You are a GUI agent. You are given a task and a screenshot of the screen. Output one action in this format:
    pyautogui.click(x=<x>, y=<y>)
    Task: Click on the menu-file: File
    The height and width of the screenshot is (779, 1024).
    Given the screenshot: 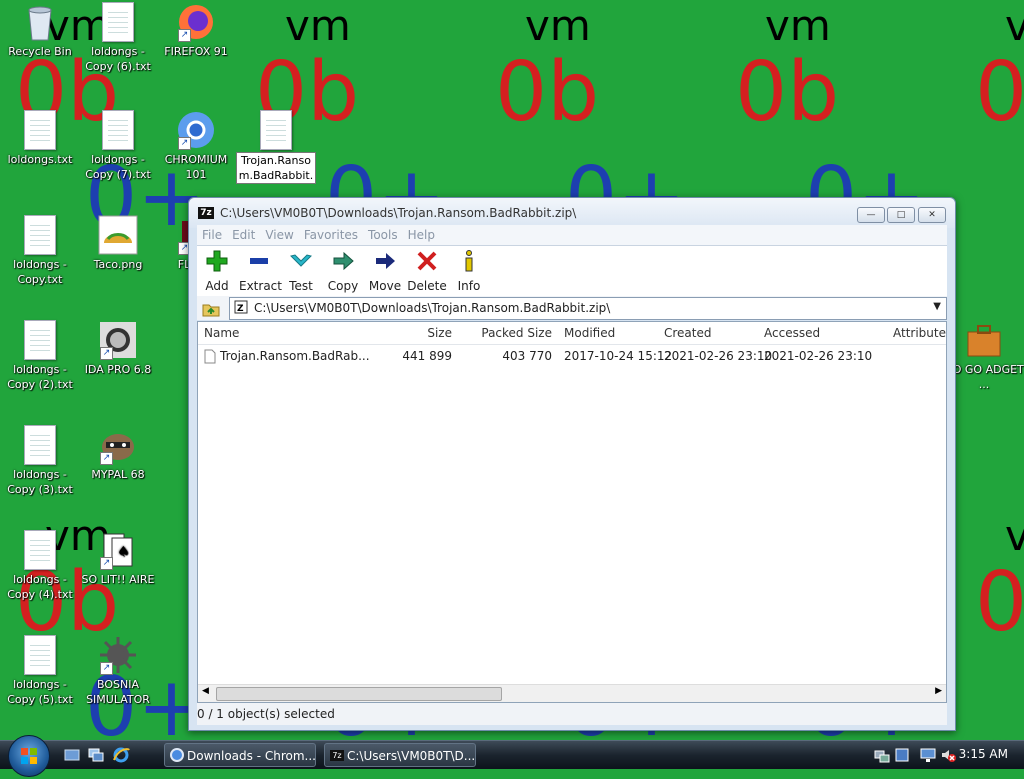 What is the action you would take?
    pyautogui.click(x=212, y=235)
    